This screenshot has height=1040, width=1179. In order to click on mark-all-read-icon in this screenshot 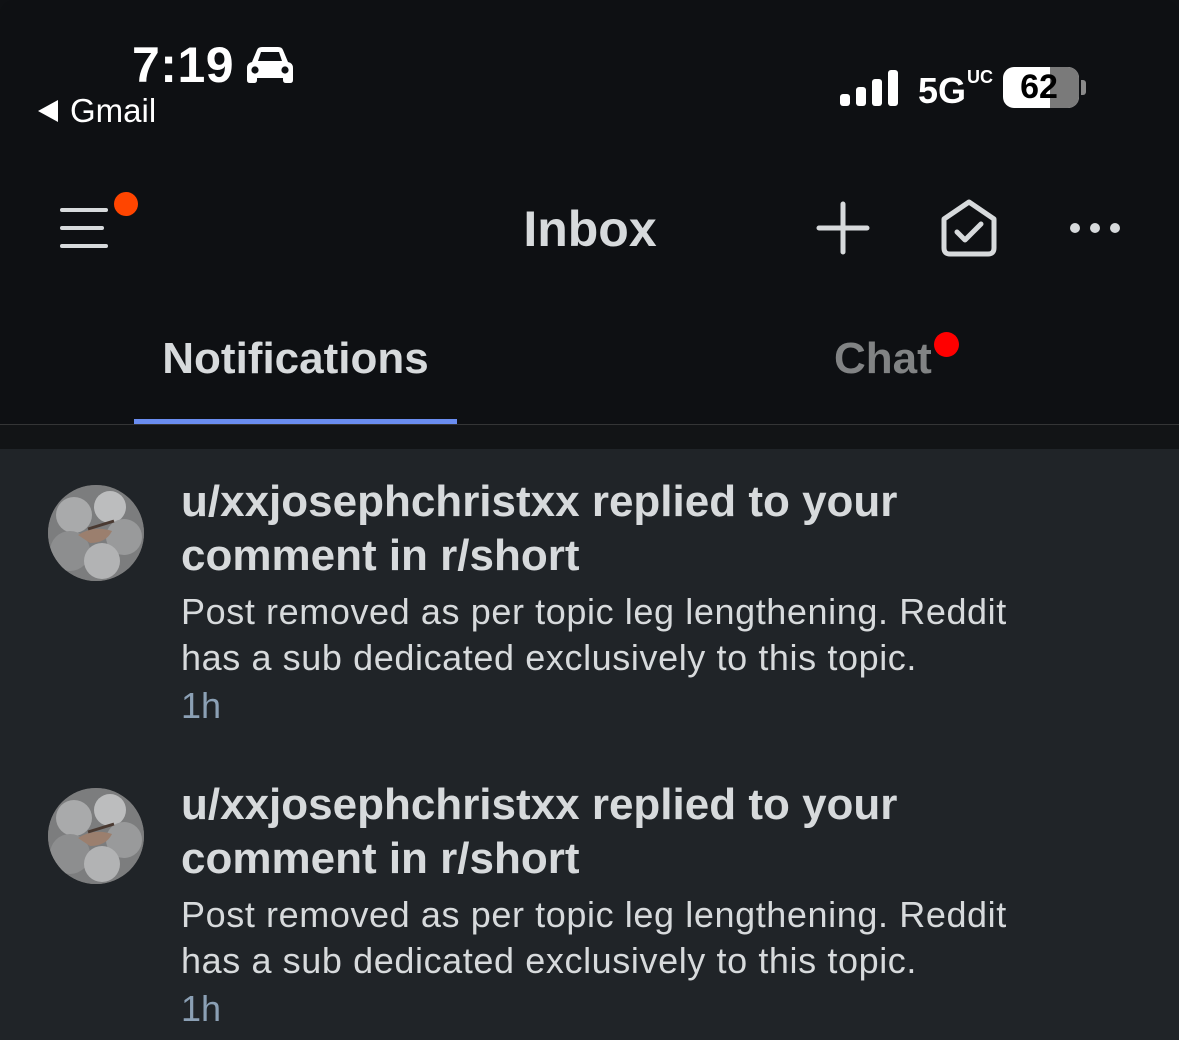, I will do `click(969, 228)`.